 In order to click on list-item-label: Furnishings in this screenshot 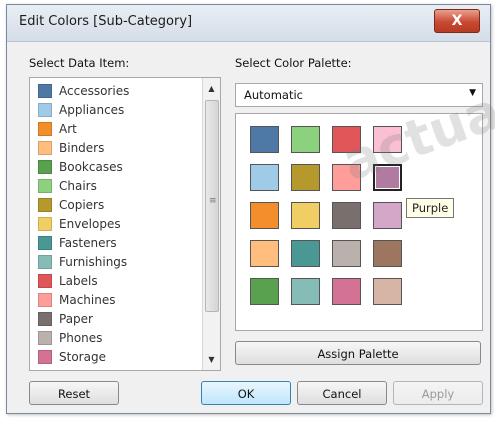, I will do `click(93, 262)`.